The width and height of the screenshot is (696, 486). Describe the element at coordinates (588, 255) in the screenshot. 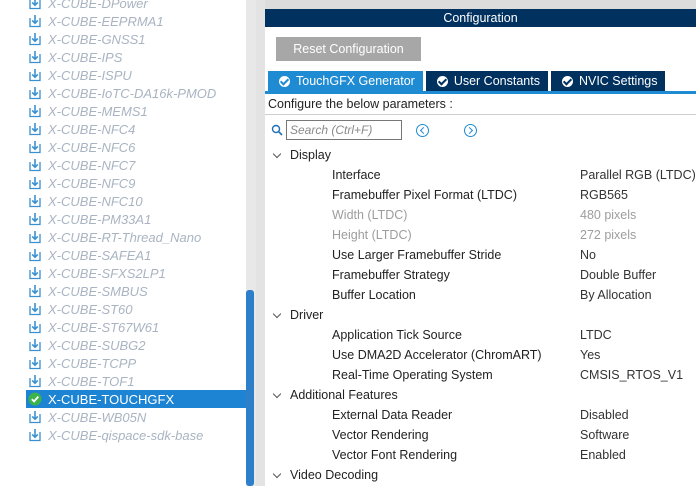

I see `parameter-value: No` at that location.